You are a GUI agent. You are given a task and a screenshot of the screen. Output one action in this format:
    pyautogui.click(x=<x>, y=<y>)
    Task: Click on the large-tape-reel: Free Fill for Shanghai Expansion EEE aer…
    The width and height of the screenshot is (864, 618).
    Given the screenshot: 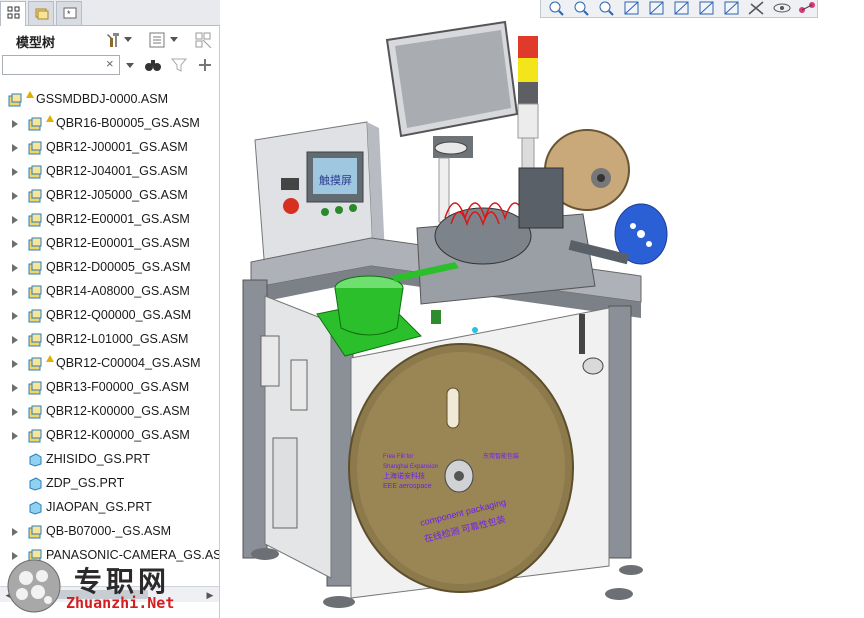 What is the action you would take?
    pyautogui.click(x=461, y=468)
    